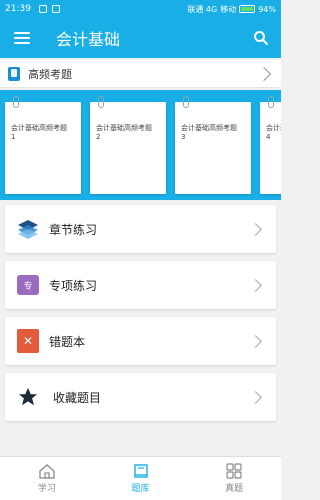 The height and width of the screenshot is (500, 320). What do you see at coordinates (14, 73) in the screenshot?
I see `book-icon` at bounding box center [14, 73].